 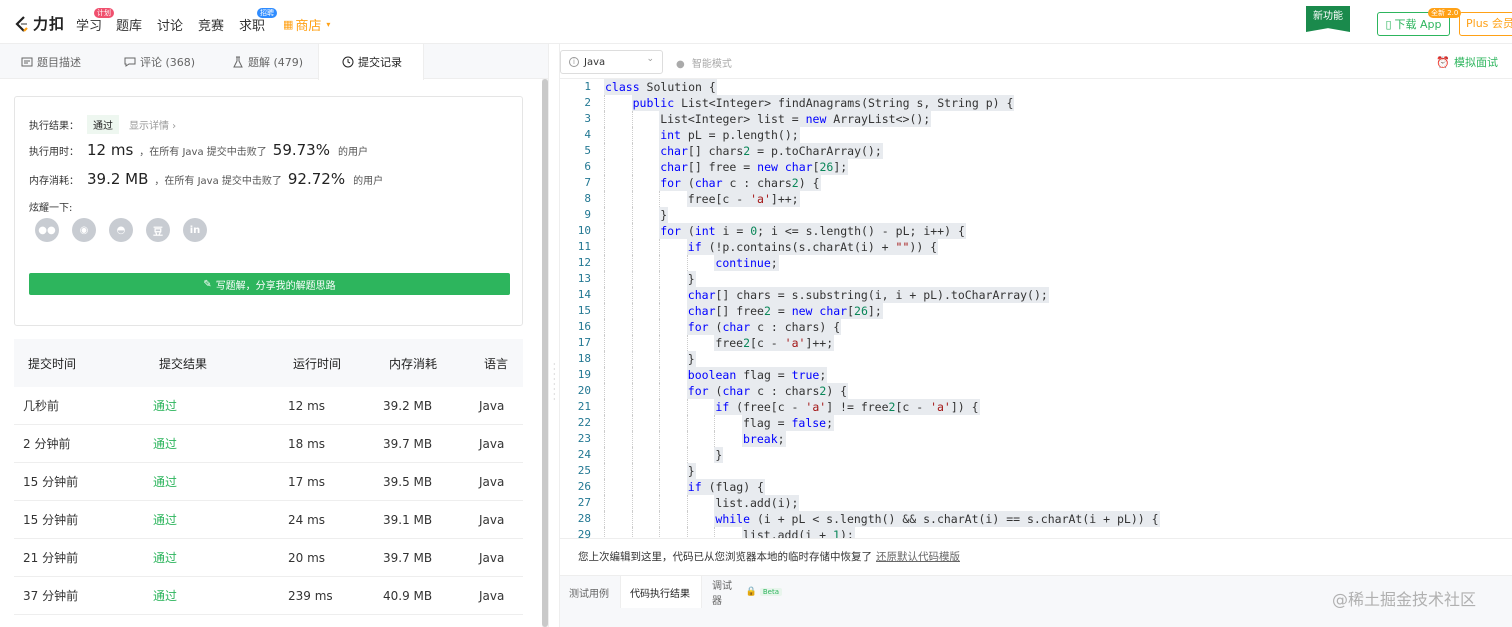 I want to click on linkedin-icon: in, so click(x=195, y=230).